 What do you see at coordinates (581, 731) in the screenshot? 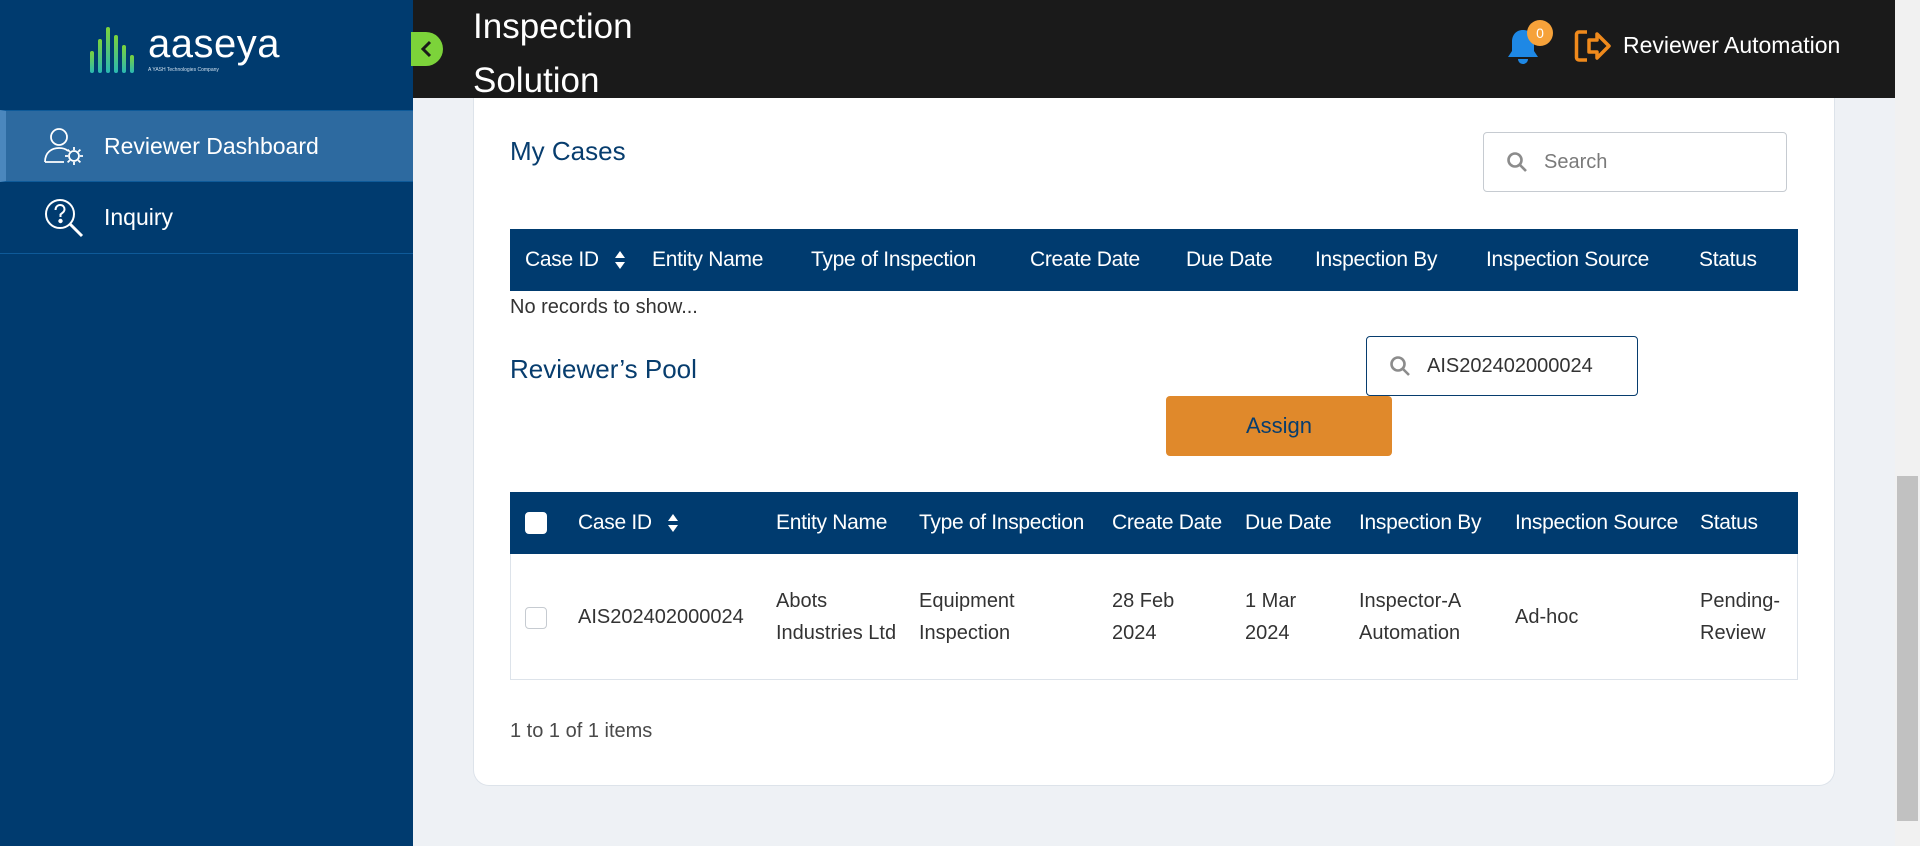
I see `pagination-summary: 1 to 1 of 1 items` at bounding box center [581, 731].